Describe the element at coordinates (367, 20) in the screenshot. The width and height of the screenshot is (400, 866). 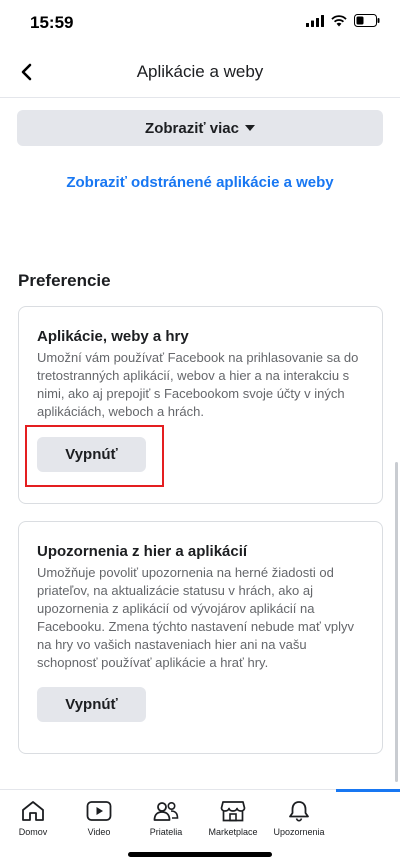
I see `battery-icon` at that location.